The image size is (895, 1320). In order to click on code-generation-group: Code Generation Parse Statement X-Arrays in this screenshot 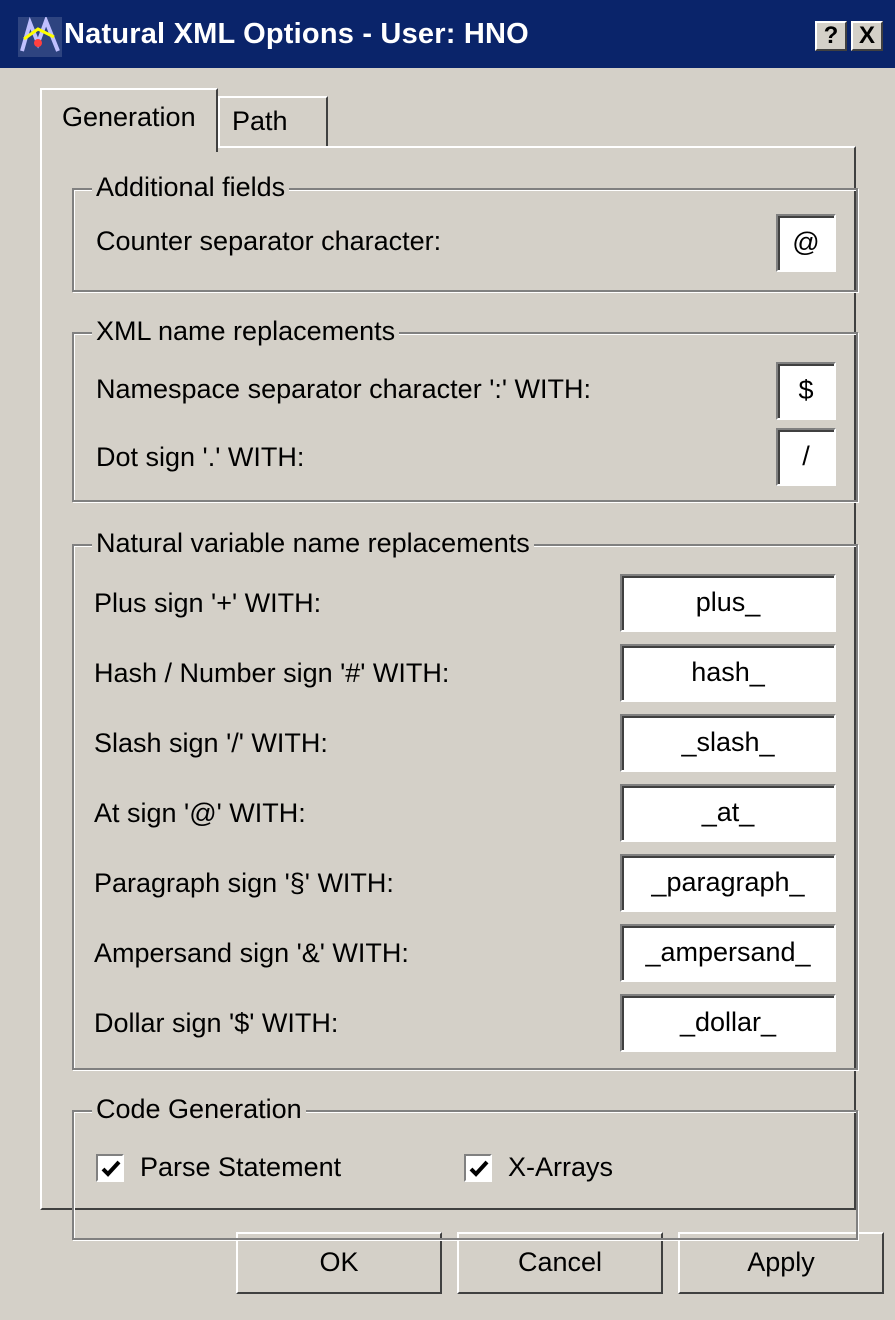, I will do `click(465, 1167)`.